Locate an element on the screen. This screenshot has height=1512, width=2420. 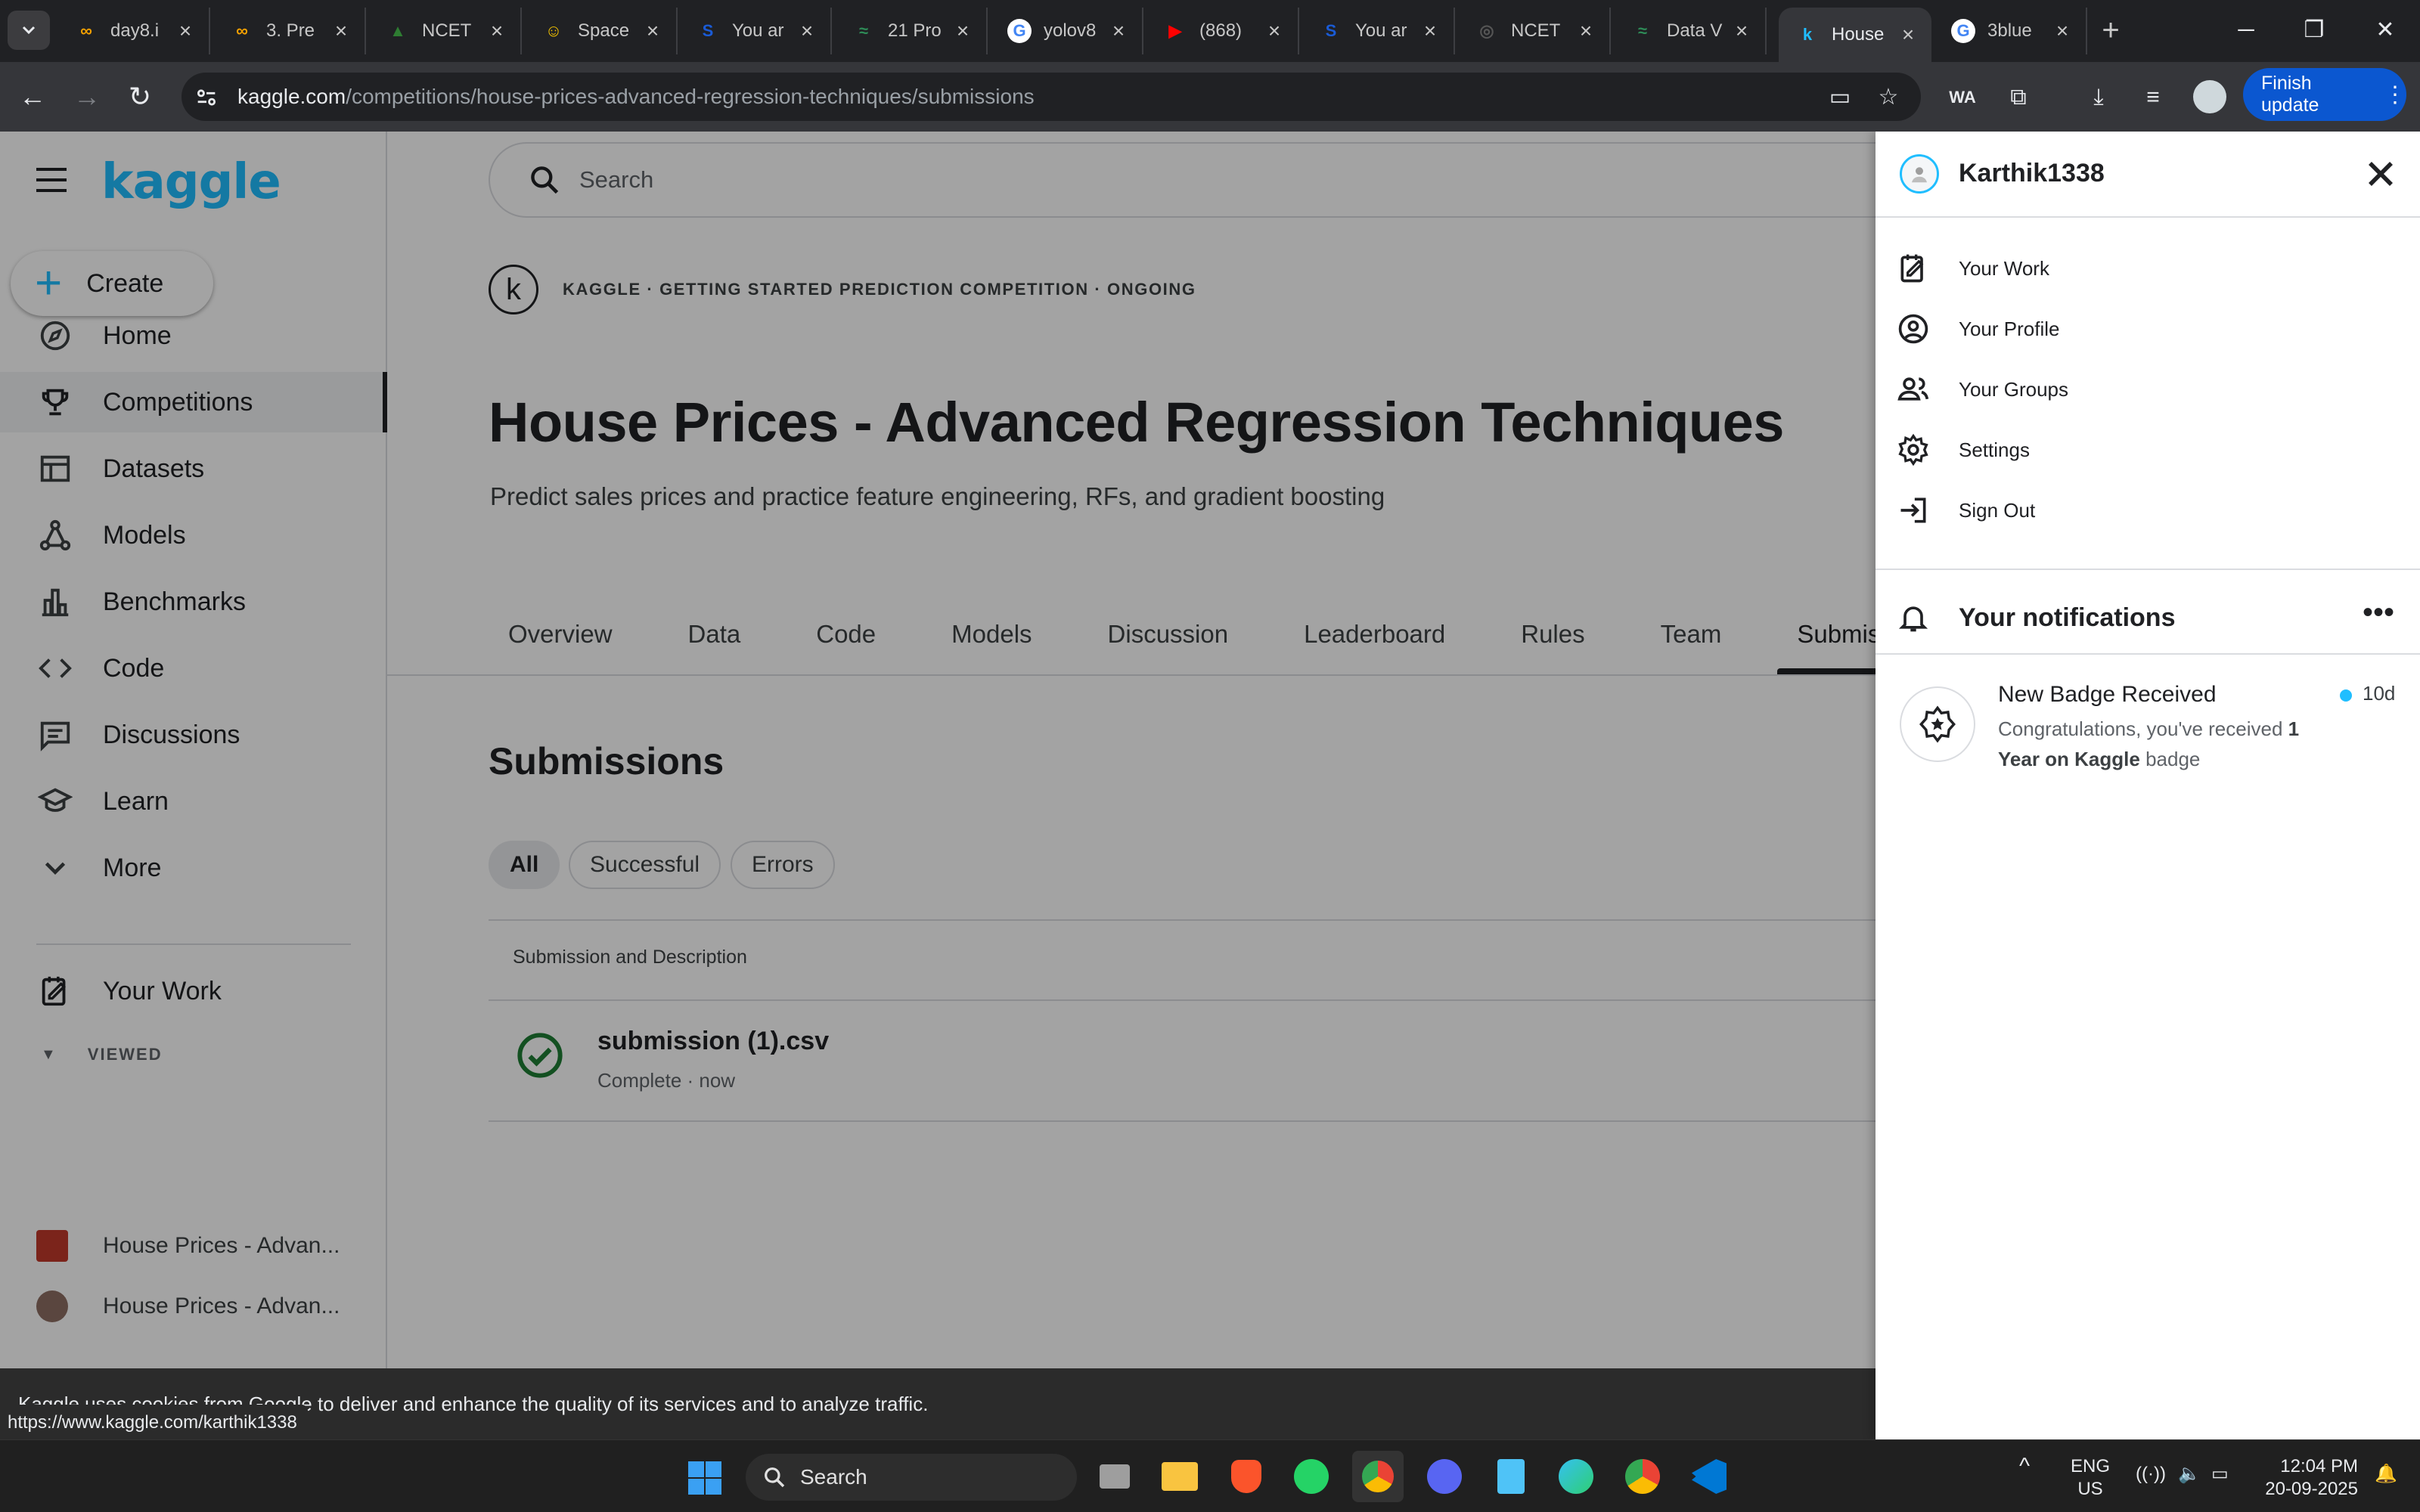
browser-tab: ▲ NCET × is located at coordinates (445, 31).